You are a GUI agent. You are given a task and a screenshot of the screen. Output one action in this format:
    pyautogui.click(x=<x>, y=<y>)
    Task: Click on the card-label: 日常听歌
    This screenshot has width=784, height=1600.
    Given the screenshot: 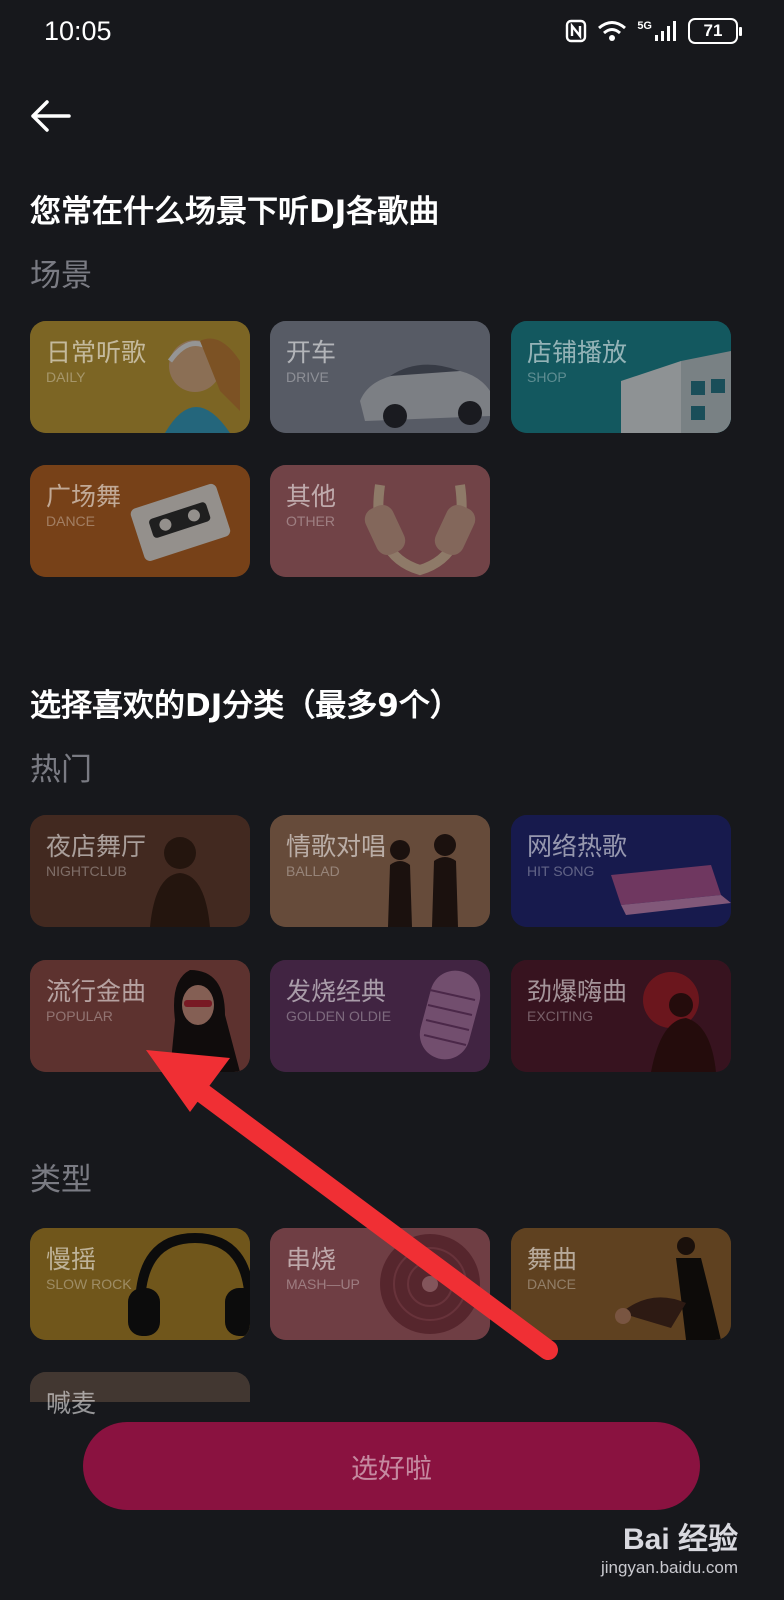 What is the action you would take?
    pyautogui.click(x=96, y=352)
    